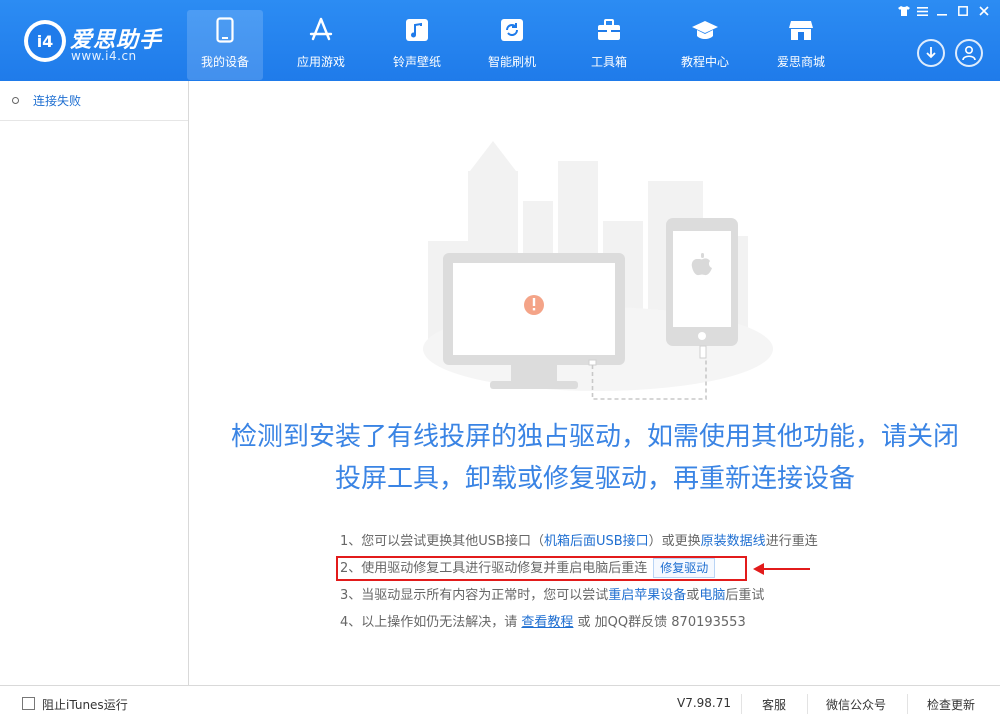 The image size is (1000, 722). What do you see at coordinates (781, 569) in the screenshot?
I see `red-arrow-icon` at bounding box center [781, 569].